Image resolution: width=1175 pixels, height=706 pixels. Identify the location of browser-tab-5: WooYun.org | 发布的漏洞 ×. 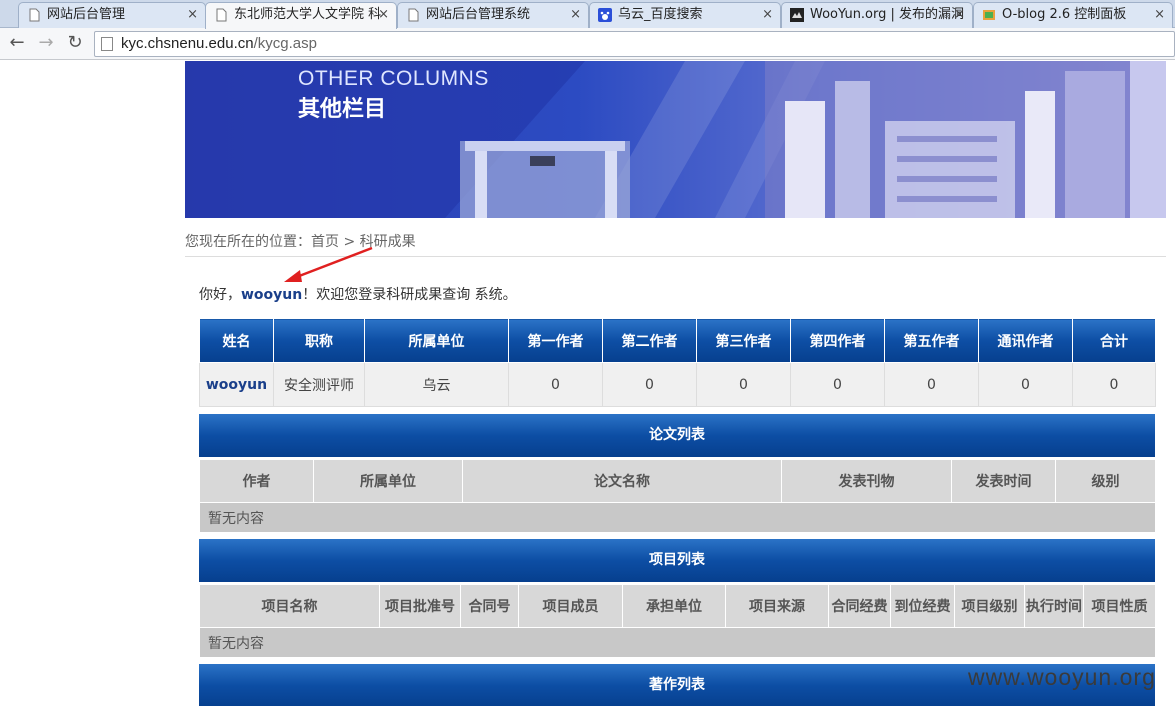
(877, 15).